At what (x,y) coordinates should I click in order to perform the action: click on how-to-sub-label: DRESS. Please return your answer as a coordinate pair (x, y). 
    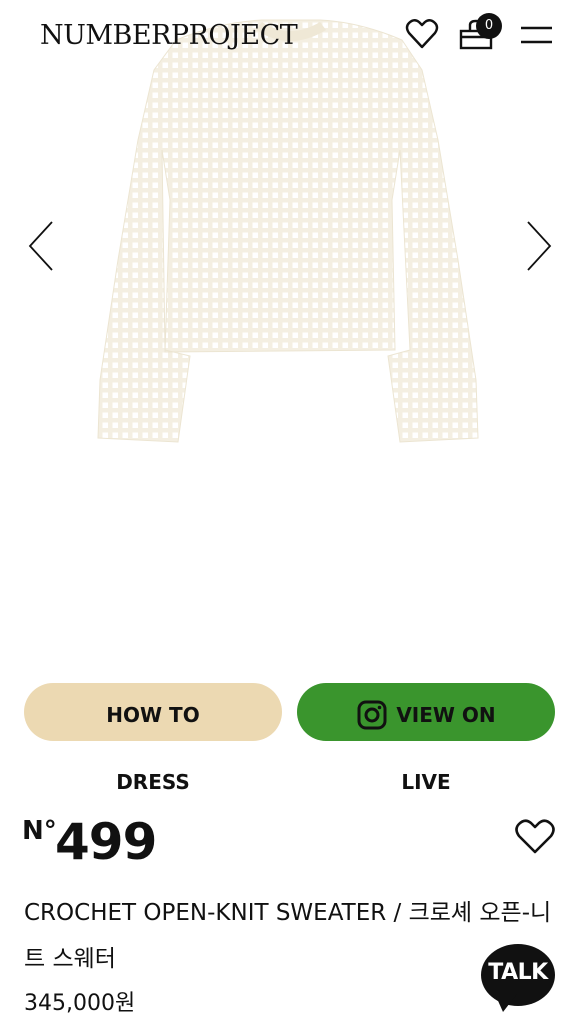
    Looking at the image, I should click on (153, 782).